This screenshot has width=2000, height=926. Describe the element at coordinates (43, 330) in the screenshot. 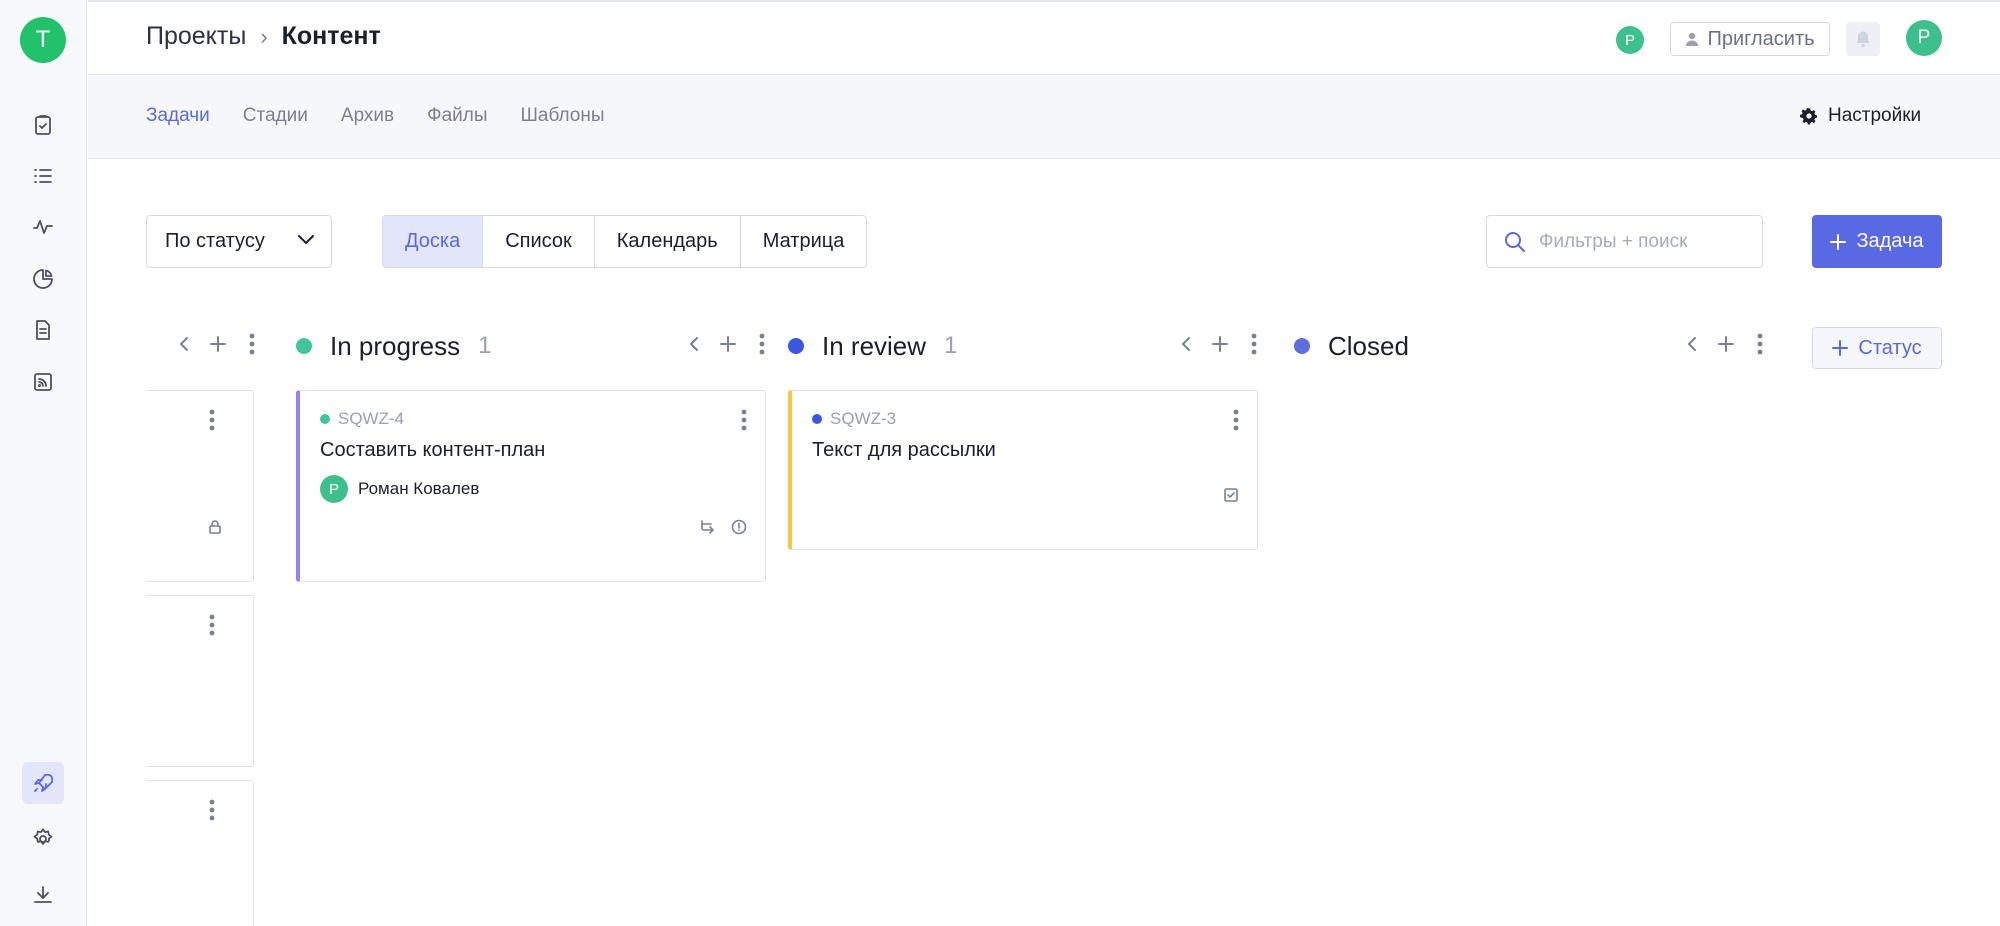

I see `document-icon` at that location.